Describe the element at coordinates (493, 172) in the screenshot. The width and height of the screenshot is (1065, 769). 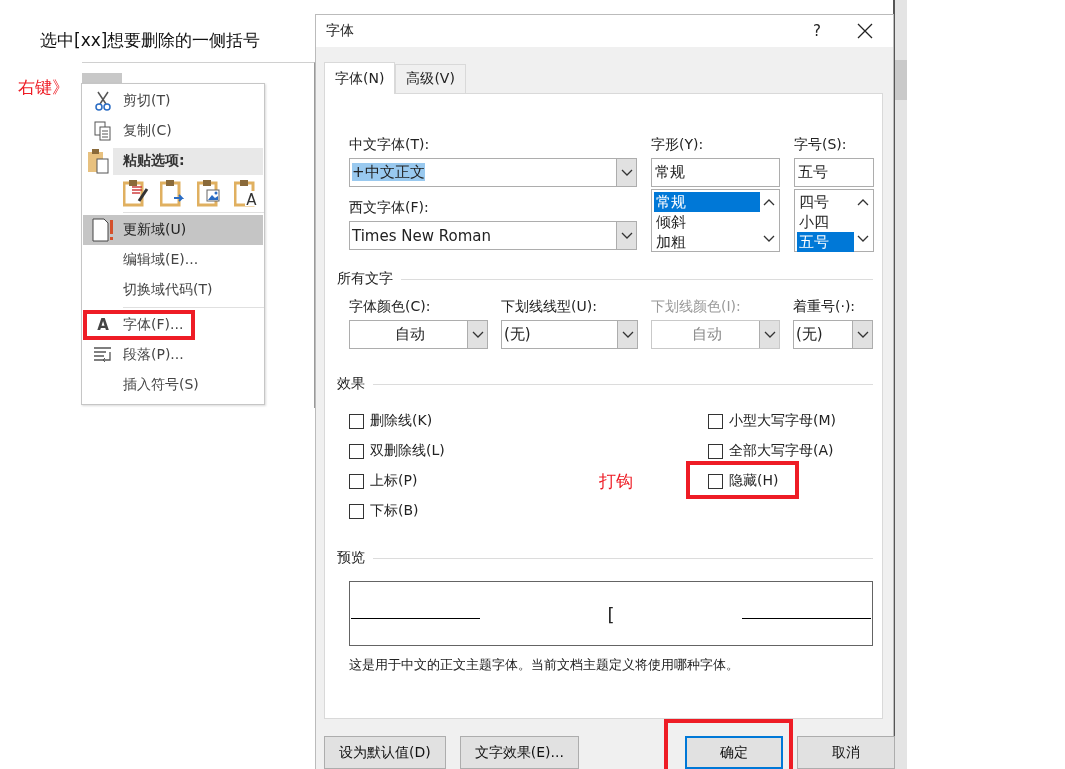
I see `dropdown: +中文正文` at that location.